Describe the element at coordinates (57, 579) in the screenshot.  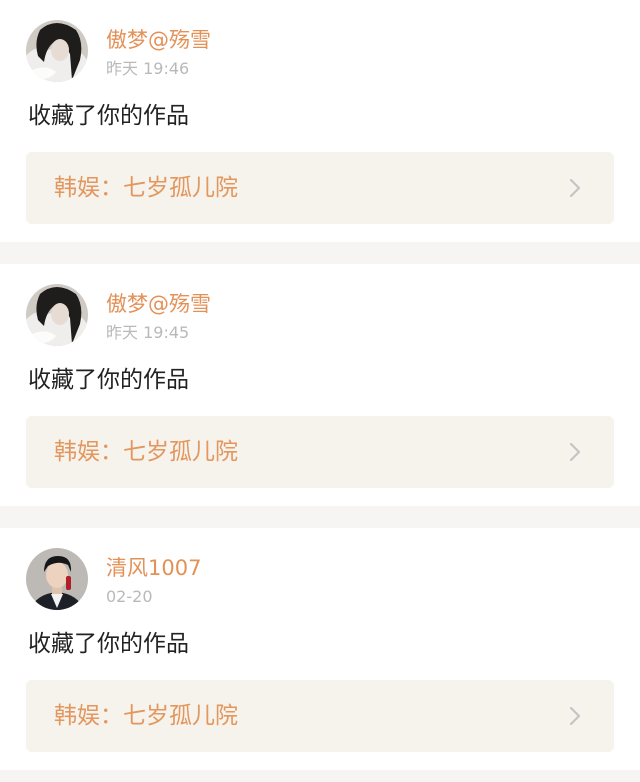
I see `avatar-man-icon` at that location.